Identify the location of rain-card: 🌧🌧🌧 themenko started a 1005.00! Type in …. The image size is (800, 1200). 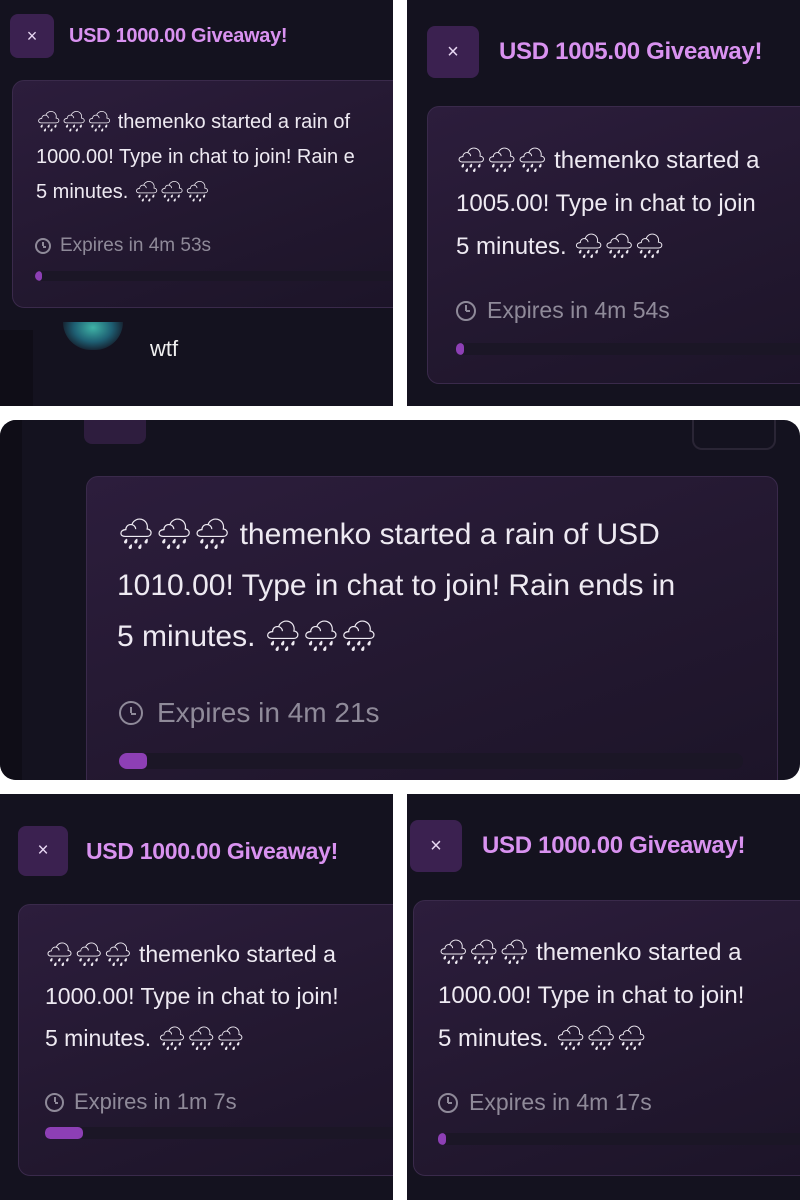
(613, 245).